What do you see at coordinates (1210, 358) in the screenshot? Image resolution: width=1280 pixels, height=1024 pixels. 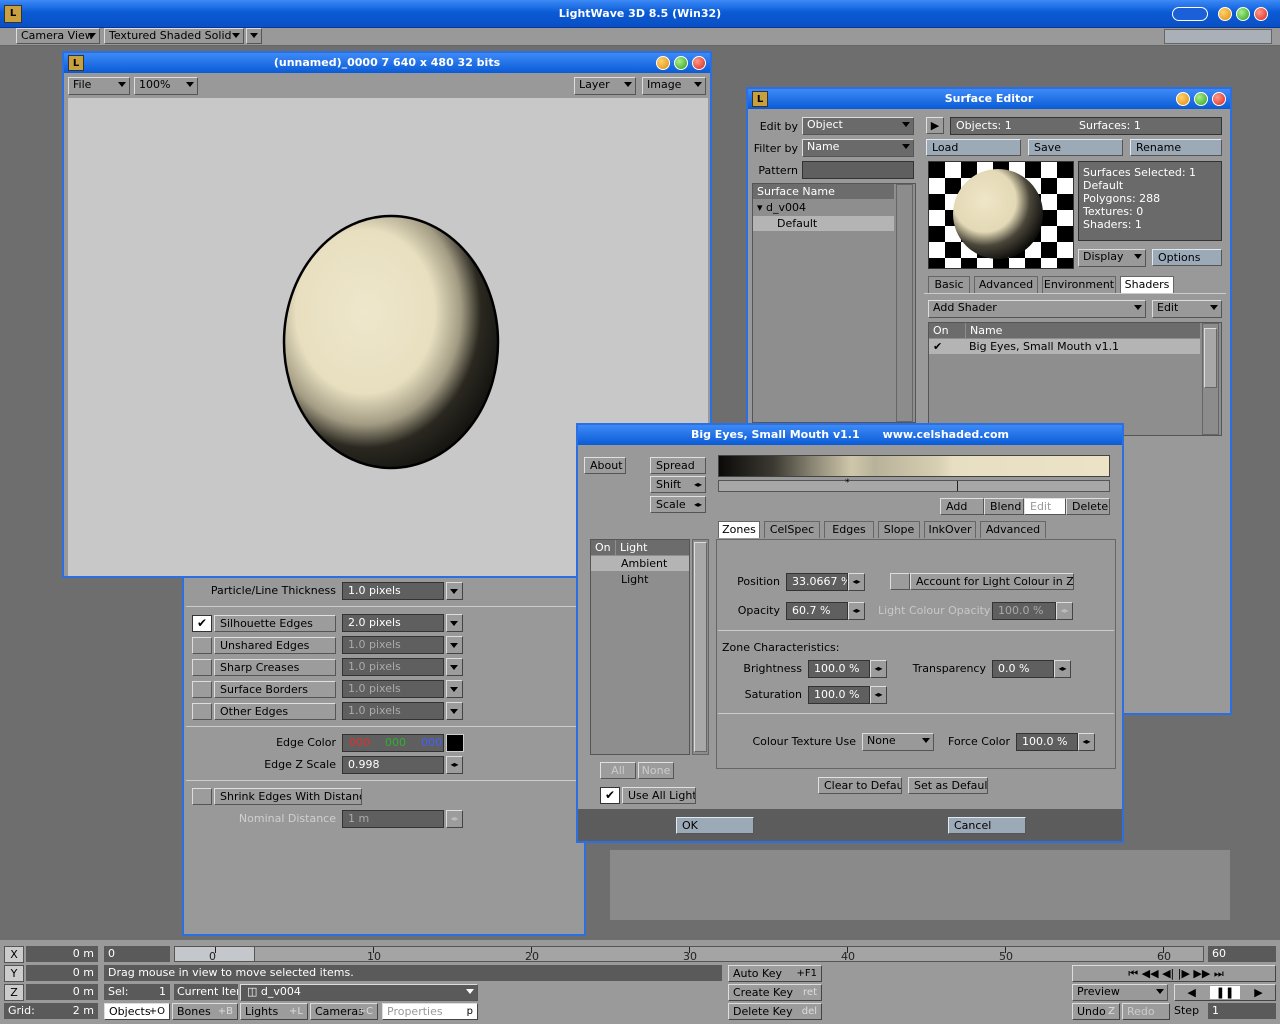 I see `scroll-thumb` at bounding box center [1210, 358].